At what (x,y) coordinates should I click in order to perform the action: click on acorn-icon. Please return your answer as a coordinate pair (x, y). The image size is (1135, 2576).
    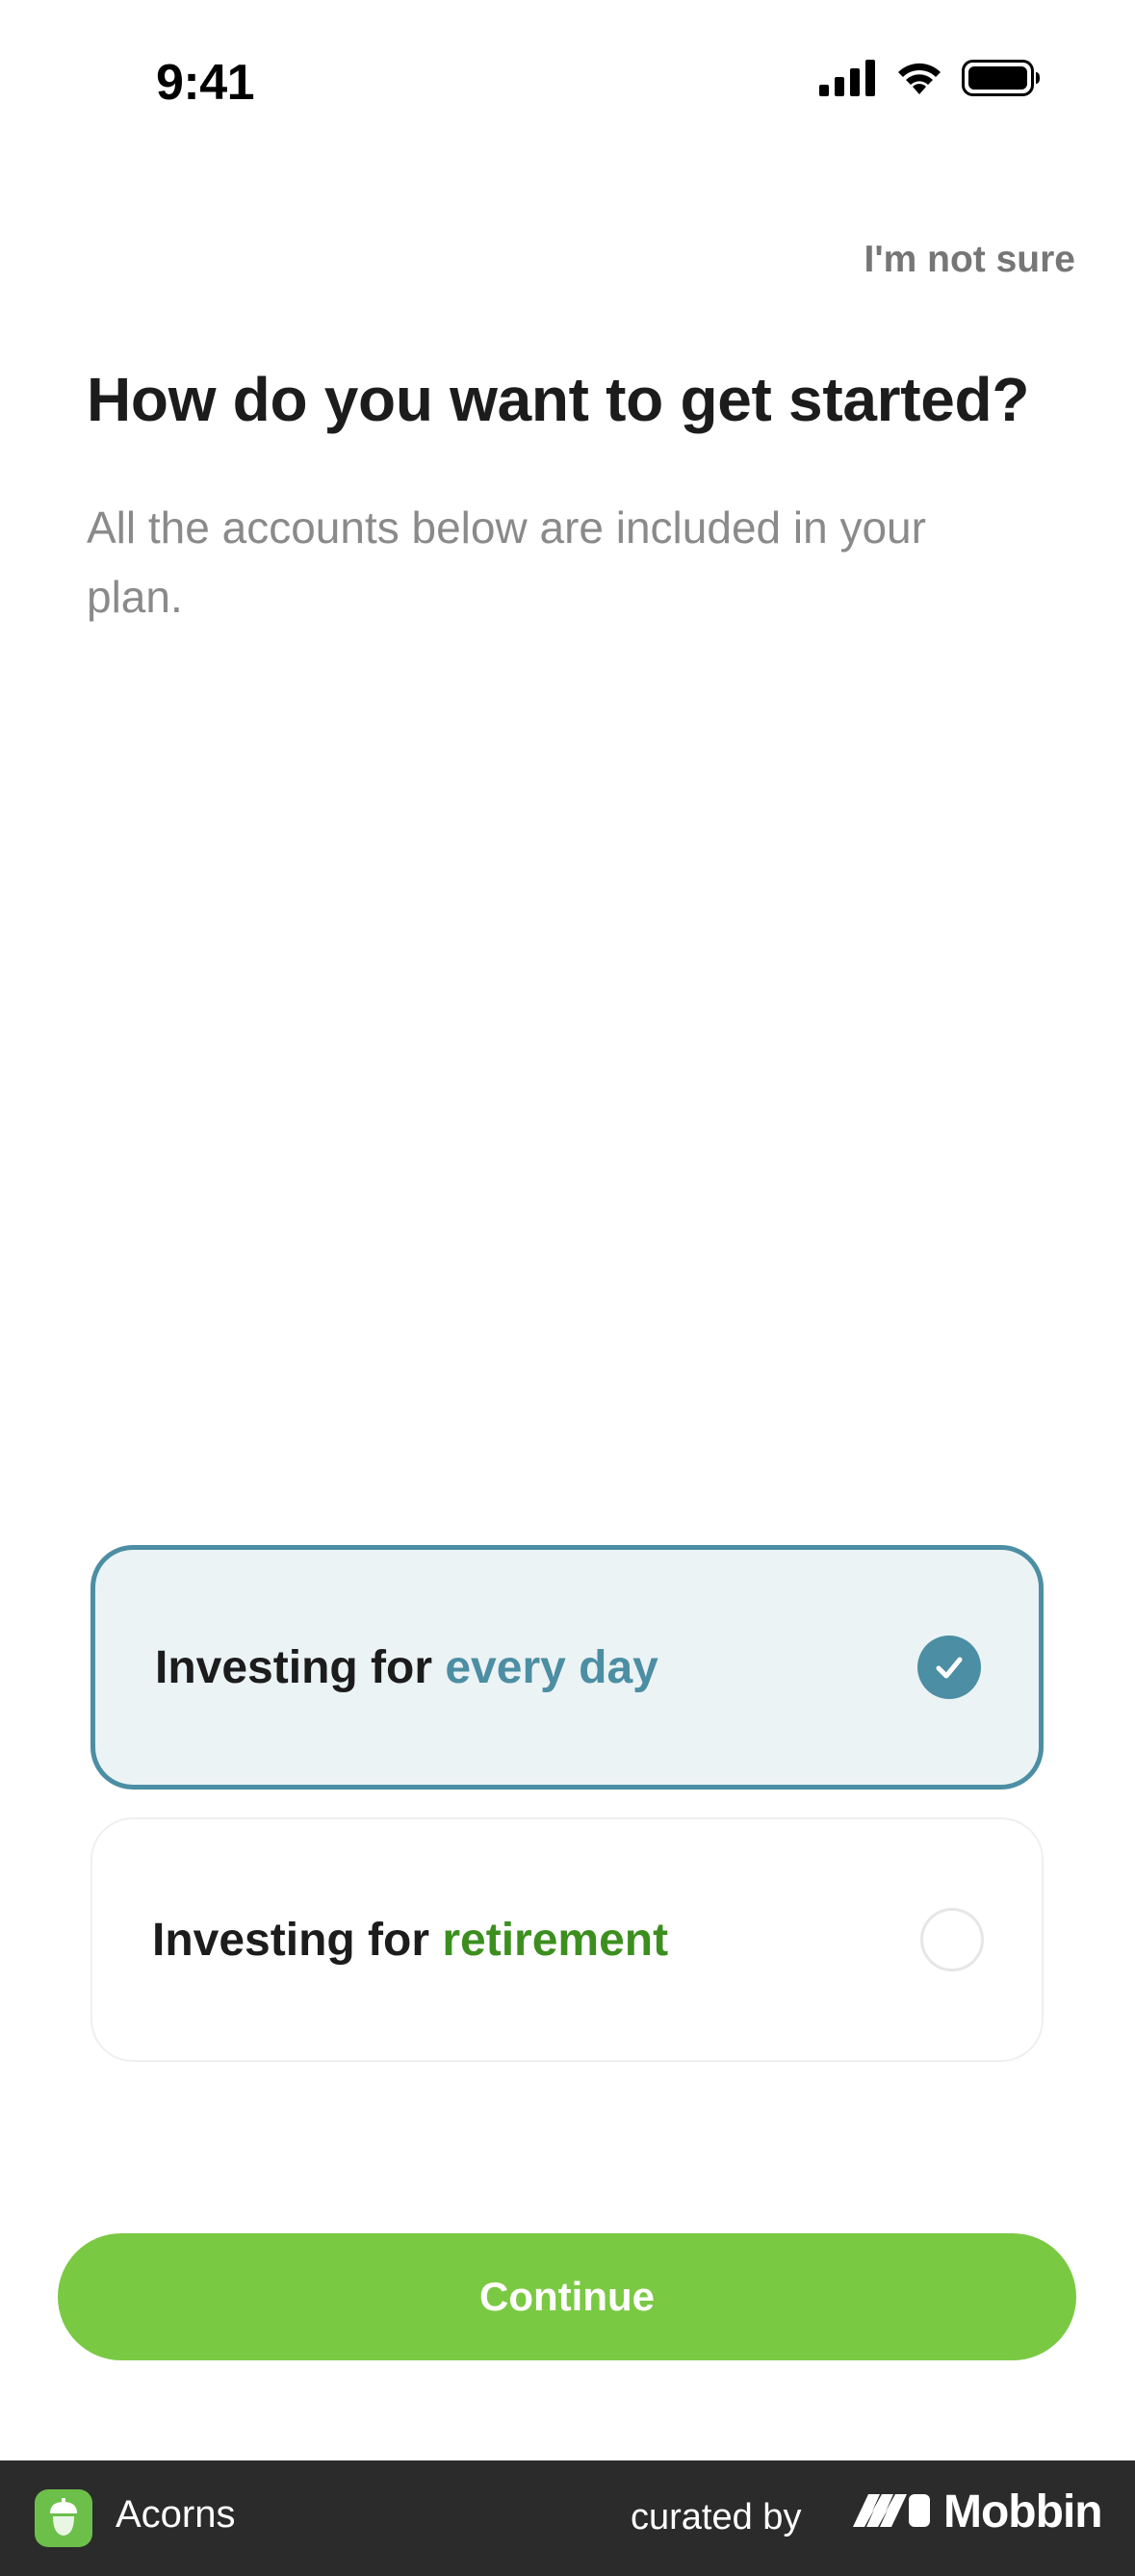
    Looking at the image, I should click on (63, 2518).